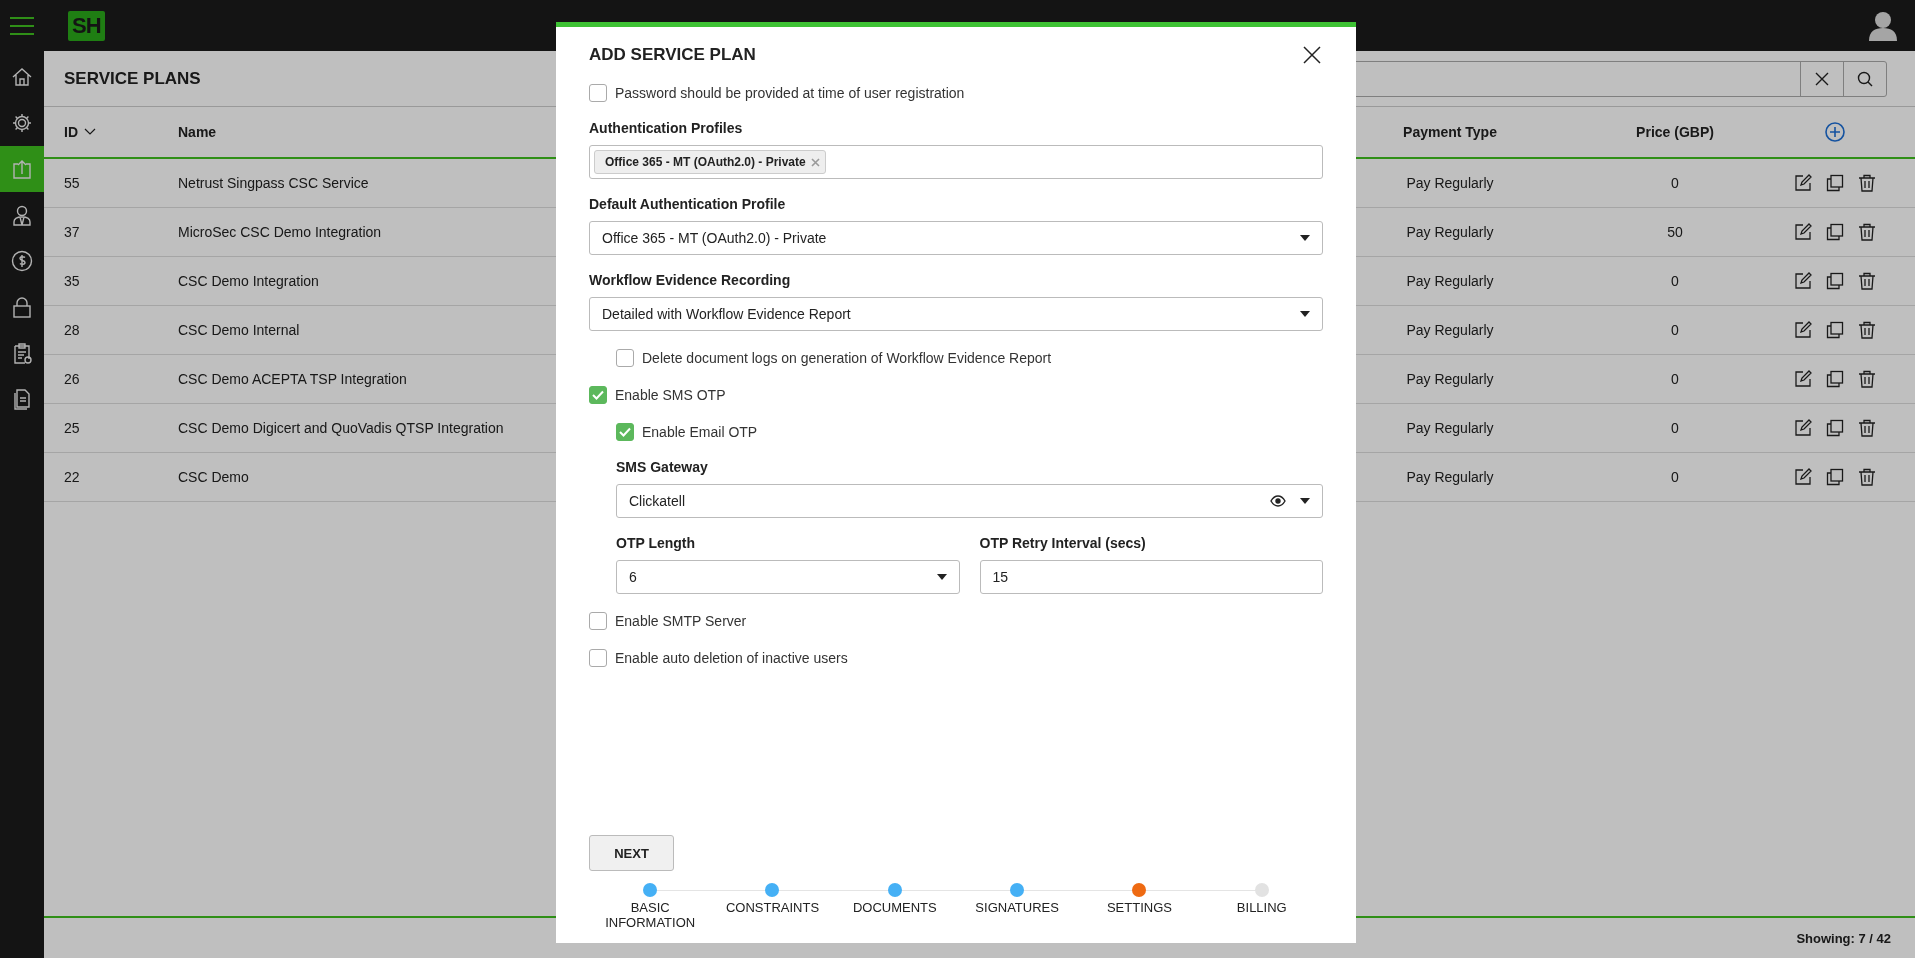  I want to click on table-cell-text: 37, so click(72, 232).